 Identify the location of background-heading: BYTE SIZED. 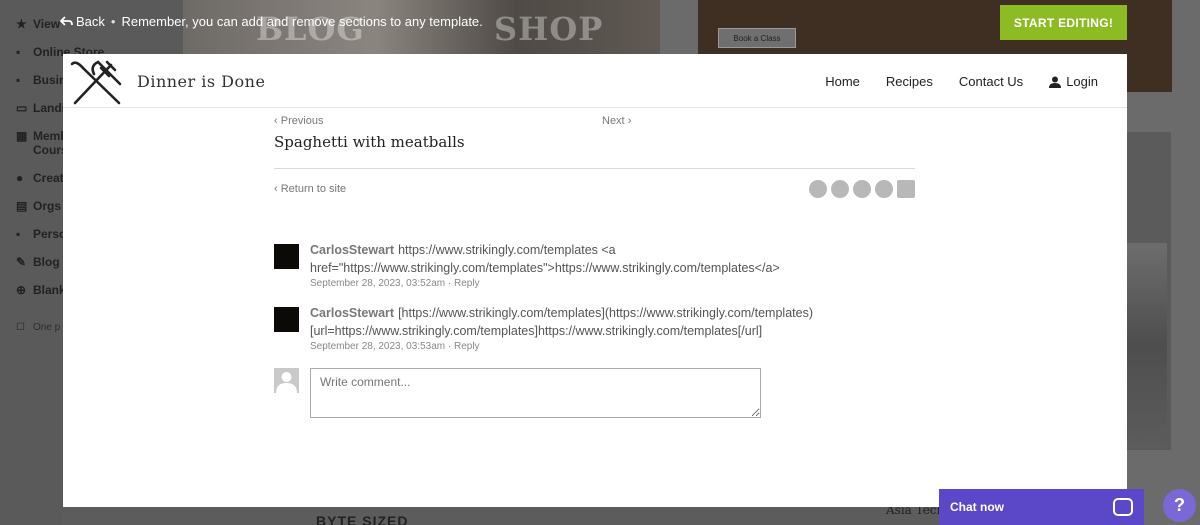
(362, 519).